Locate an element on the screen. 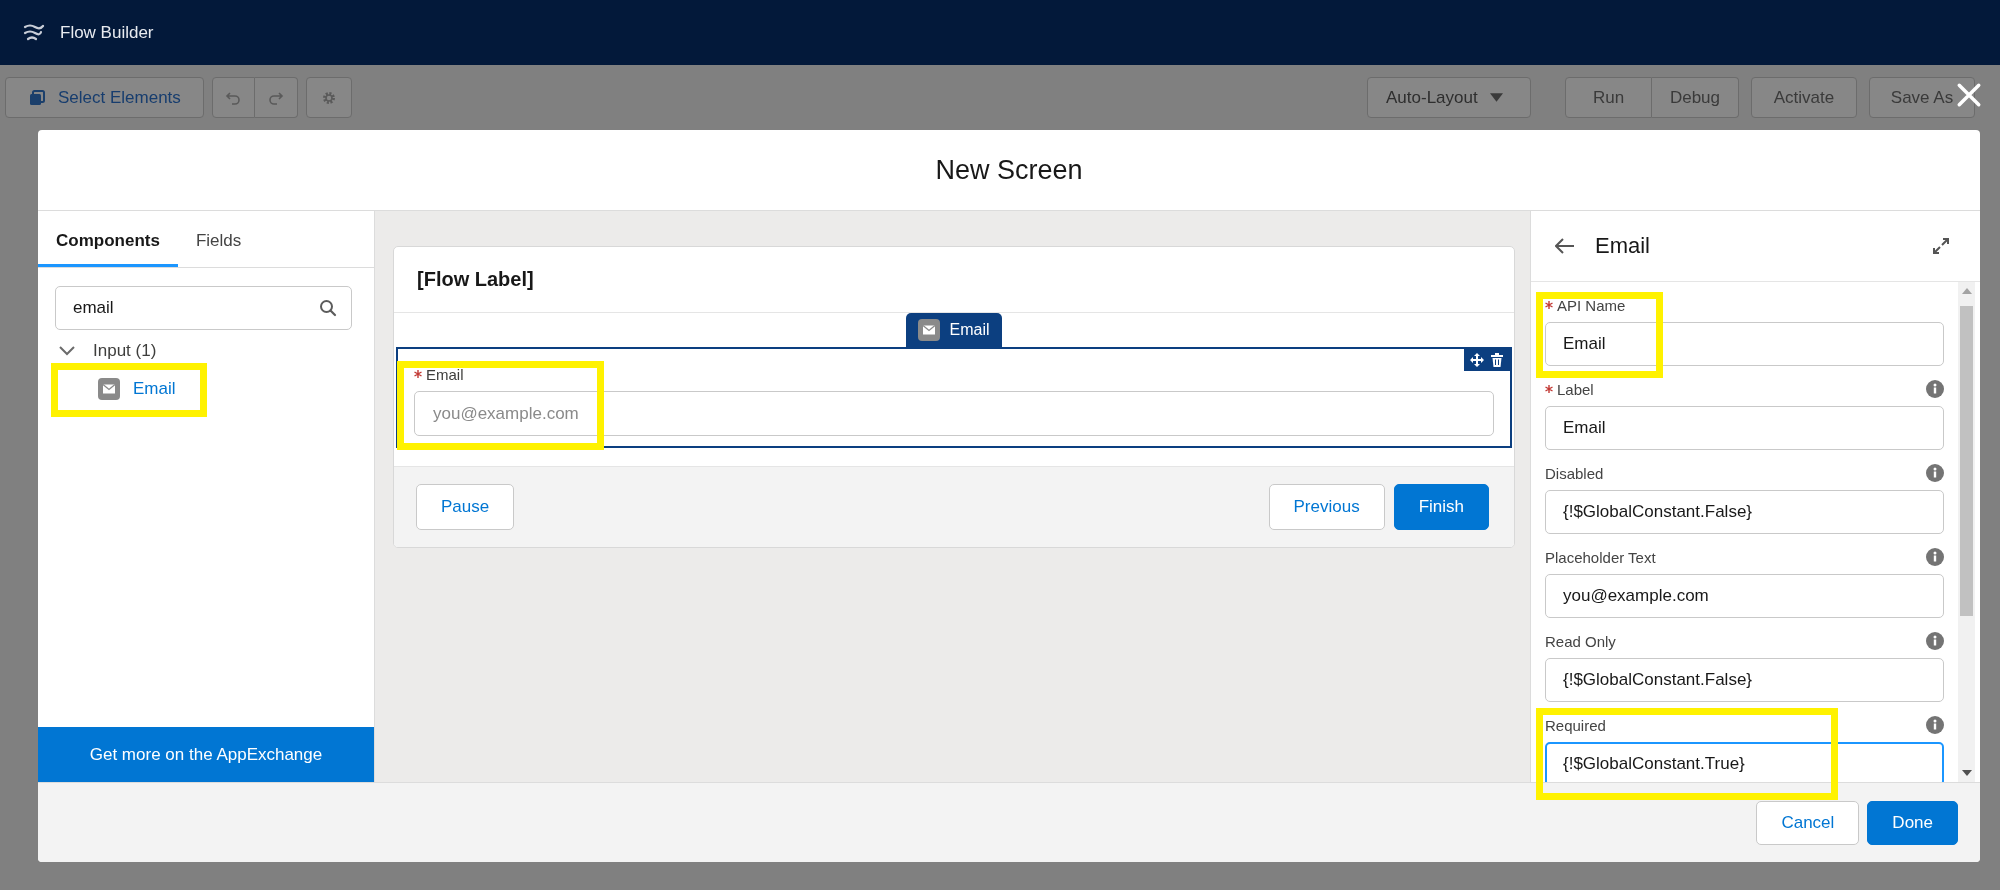 The width and height of the screenshot is (2000, 890). field-label: Disabled is located at coordinates (1574, 473).